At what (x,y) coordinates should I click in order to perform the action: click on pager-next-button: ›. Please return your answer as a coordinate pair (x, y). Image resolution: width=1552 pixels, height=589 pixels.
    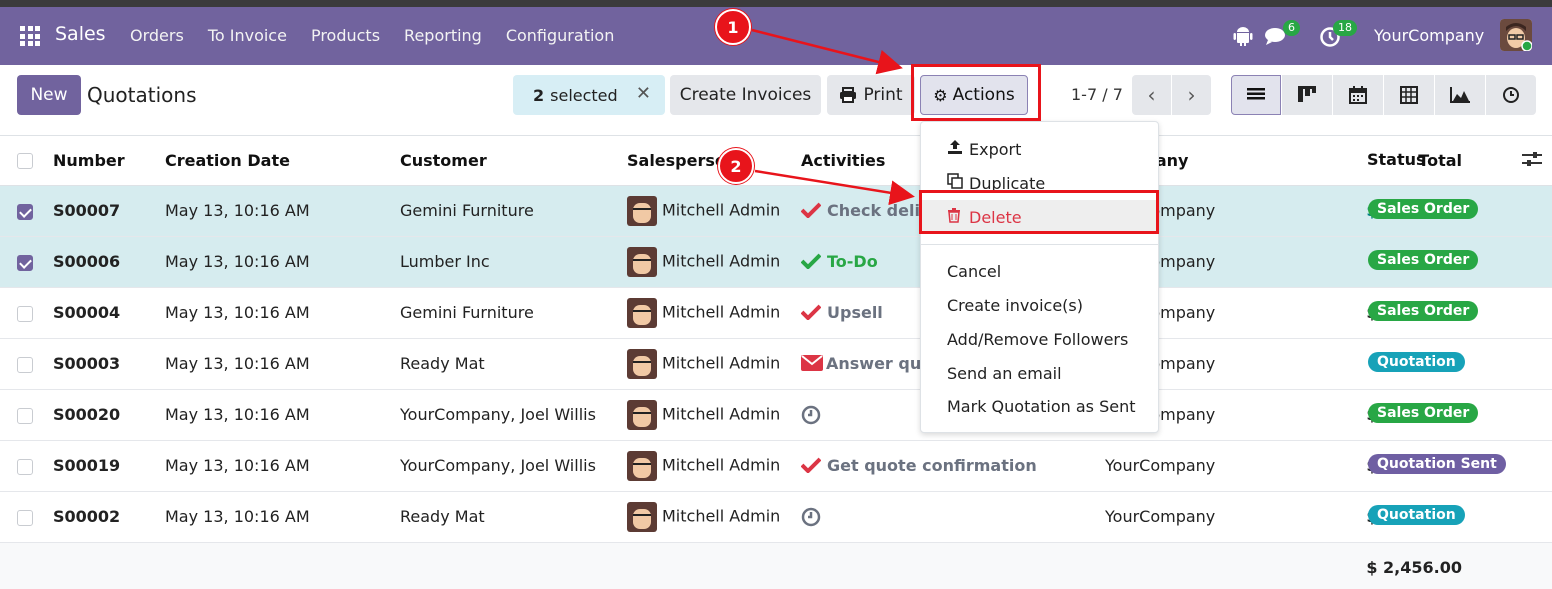
    Looking at the image, I should click on (1191, 95).